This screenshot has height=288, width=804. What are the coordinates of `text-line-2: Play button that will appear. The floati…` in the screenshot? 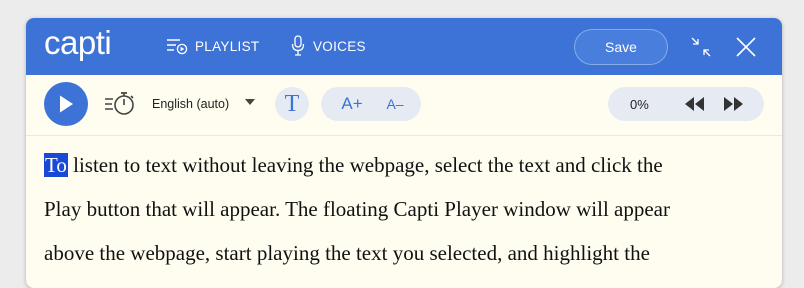 It's located at (357, 209).